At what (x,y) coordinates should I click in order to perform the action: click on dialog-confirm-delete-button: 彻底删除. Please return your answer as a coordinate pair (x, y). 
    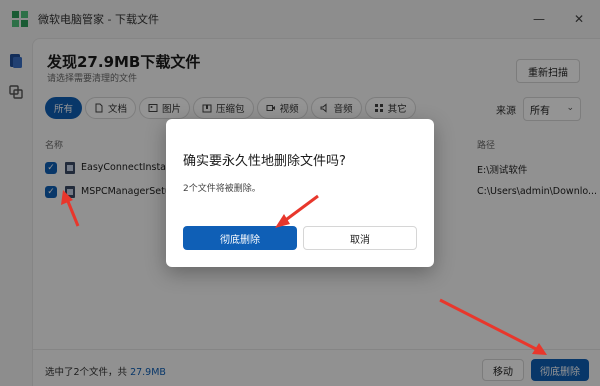
    Looking at the image, I should click on (240, 238).